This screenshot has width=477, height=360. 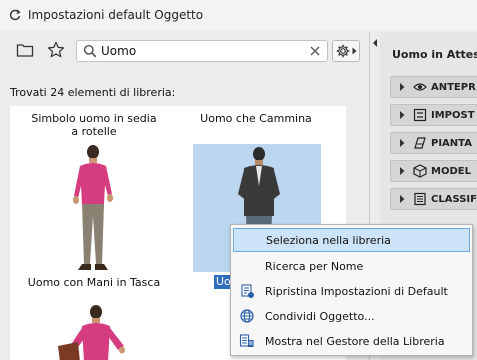 I want to click on results-count: Trovati 24 elementi di libreria:, so click(x=93, y=92).